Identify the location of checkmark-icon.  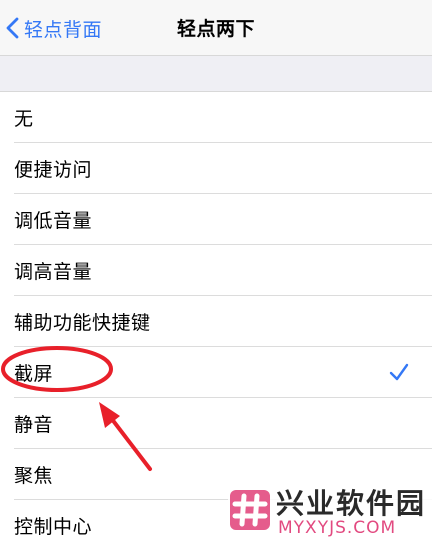
(399, 372).